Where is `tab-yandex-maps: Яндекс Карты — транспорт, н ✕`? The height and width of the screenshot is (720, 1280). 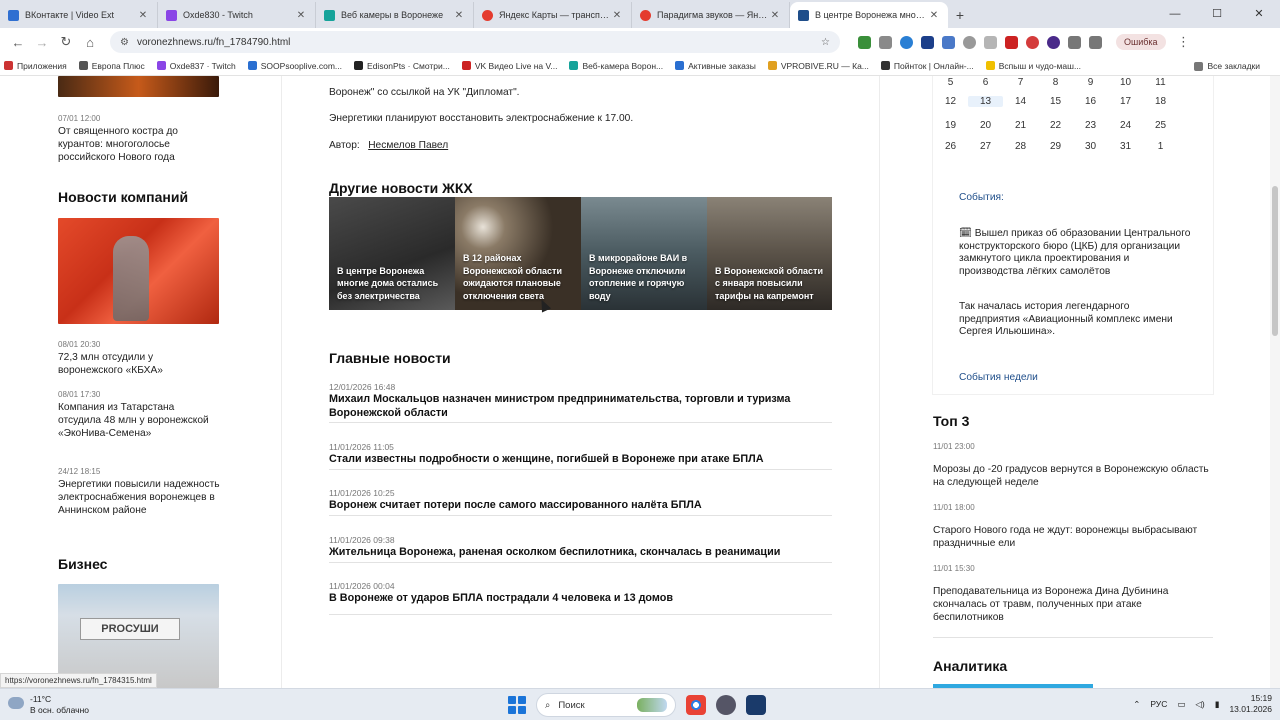
tab-yandex-maps: Яндекс Карты — транспорт, н ✕ is located at coordinates (553, 15).